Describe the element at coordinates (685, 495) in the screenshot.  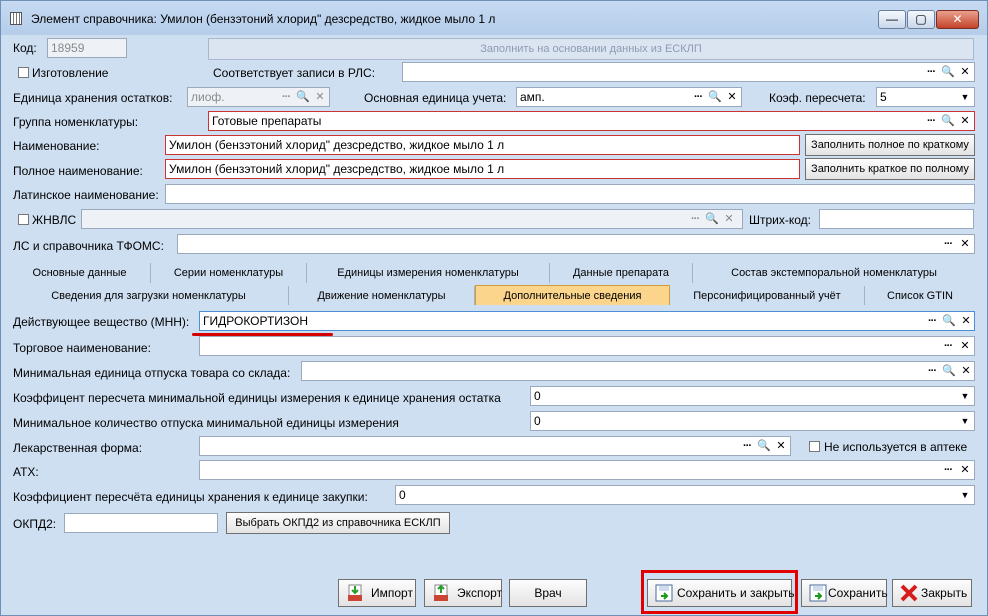
I see `purchase-coef-select: 0 ▼` at that location.